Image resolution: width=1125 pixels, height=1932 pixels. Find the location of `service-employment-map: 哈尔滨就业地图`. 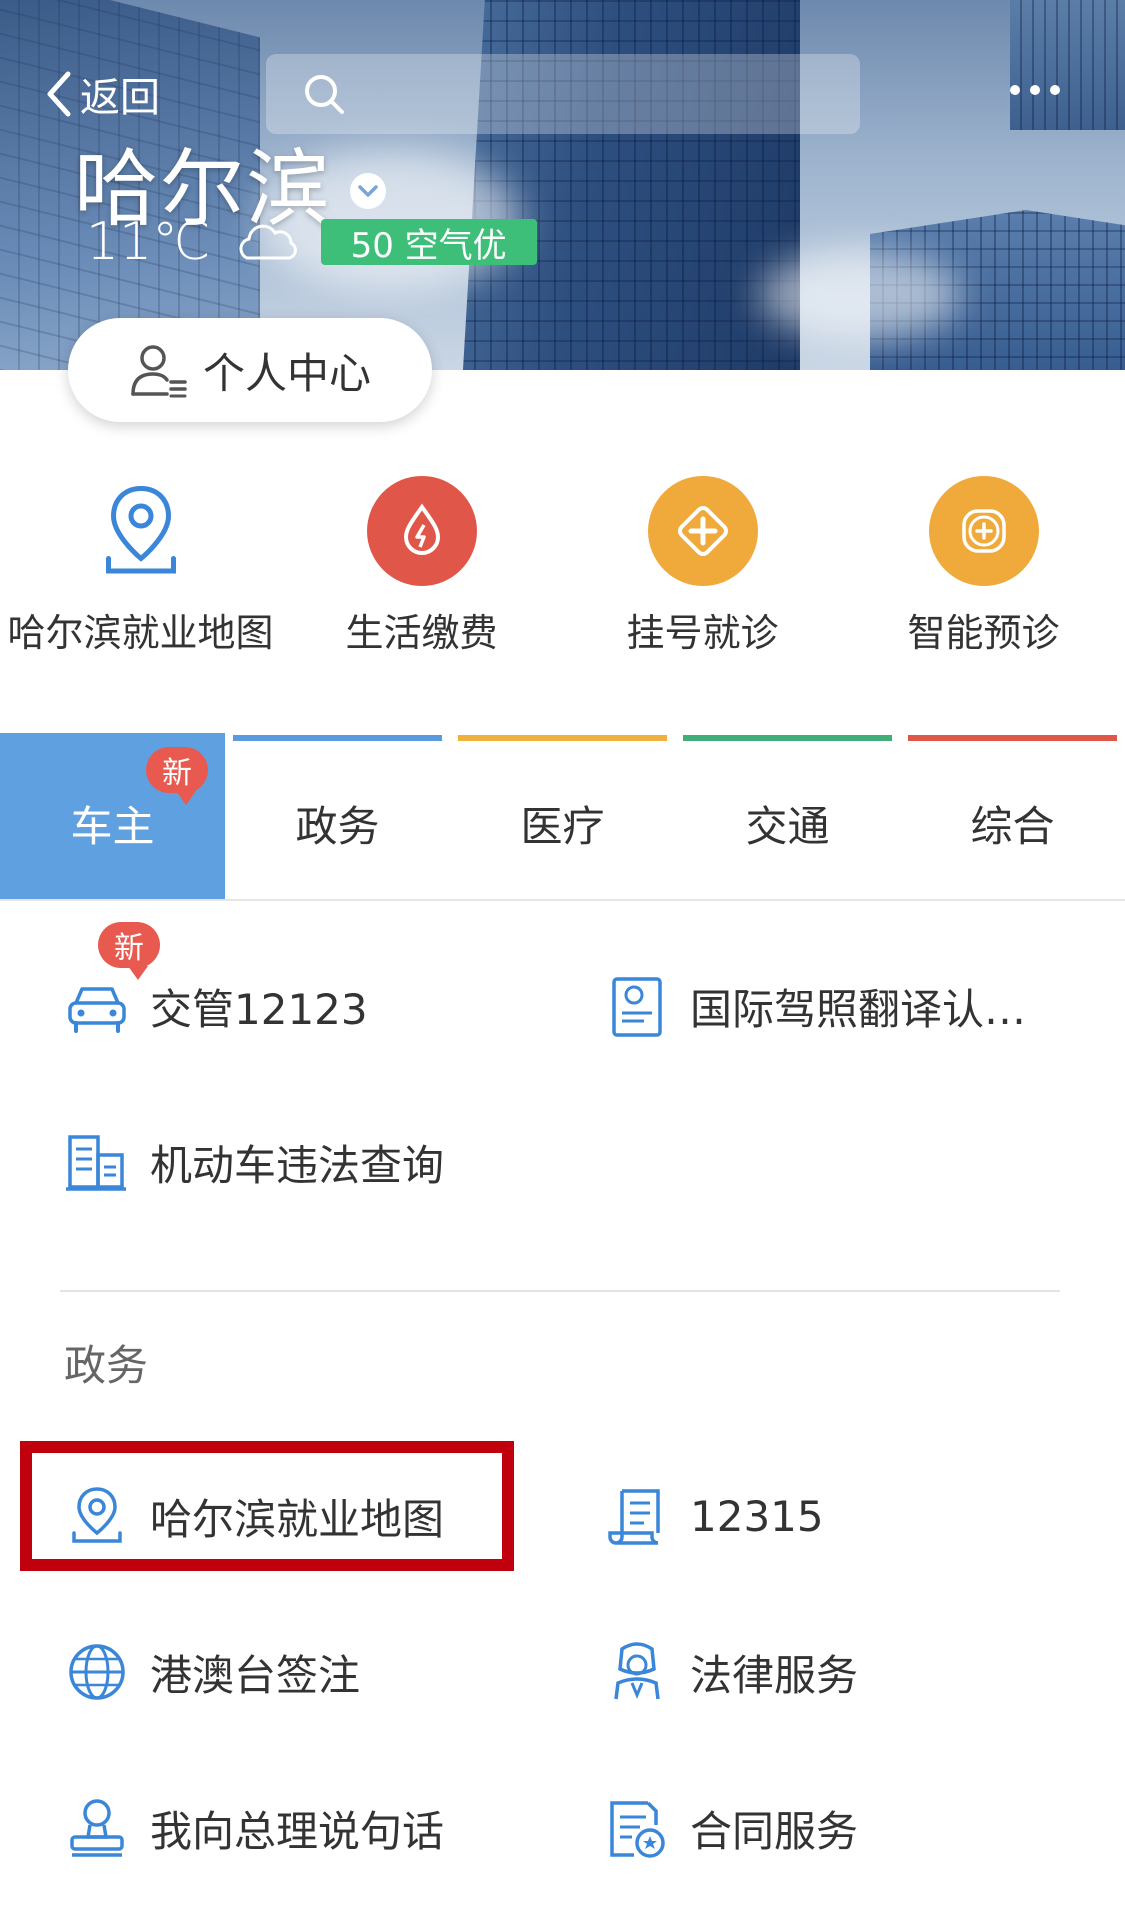

service-employment-map: 哈尔滨就业地图 is located at coordinates (254, 1516).